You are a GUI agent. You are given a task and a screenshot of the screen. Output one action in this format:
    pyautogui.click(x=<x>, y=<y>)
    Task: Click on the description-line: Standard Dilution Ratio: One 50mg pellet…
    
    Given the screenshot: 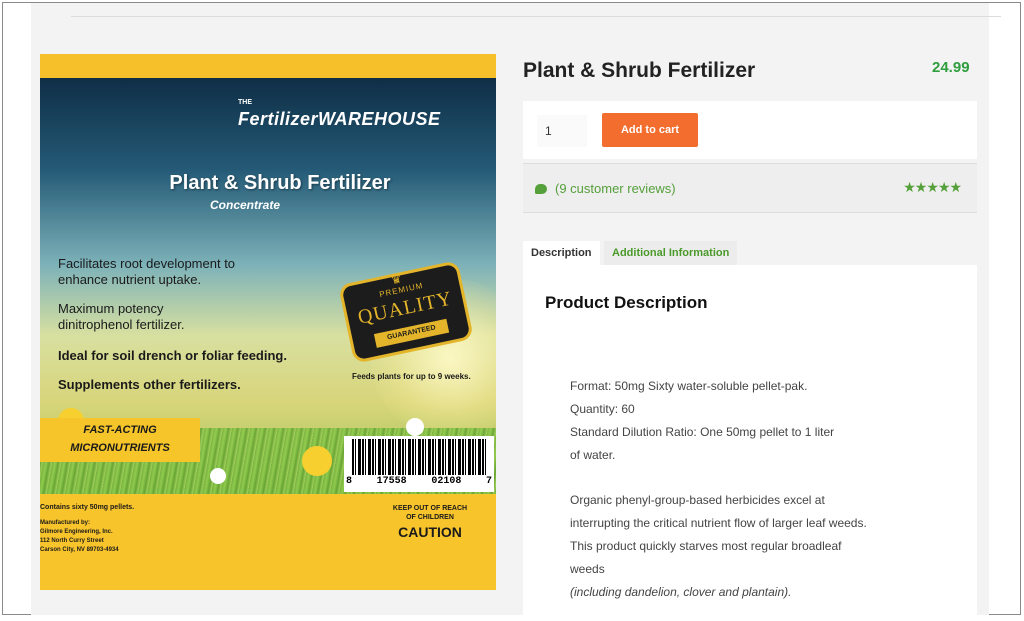 What is the action you would take?
    pyautogui.click(x=702, y=432)
    